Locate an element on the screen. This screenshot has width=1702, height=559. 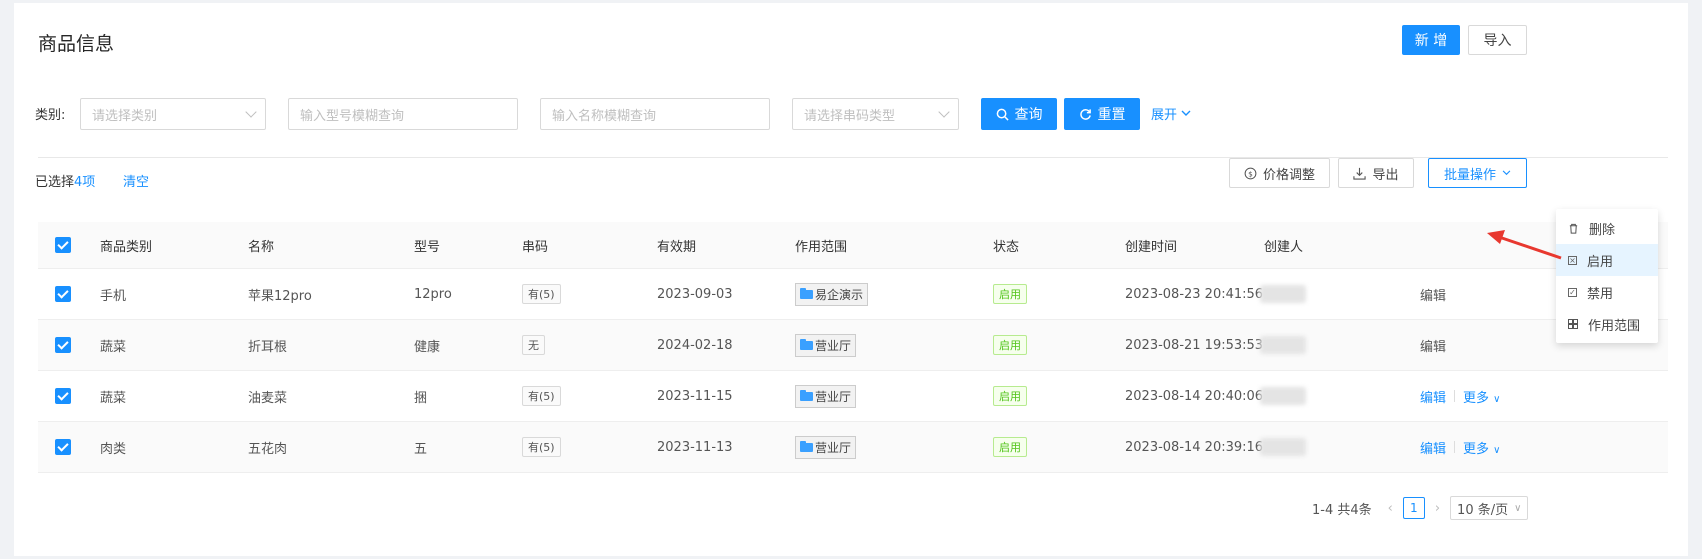
cell-created-time: 2023-08-14 20:39:16 is located at coordinates (1194, 447).